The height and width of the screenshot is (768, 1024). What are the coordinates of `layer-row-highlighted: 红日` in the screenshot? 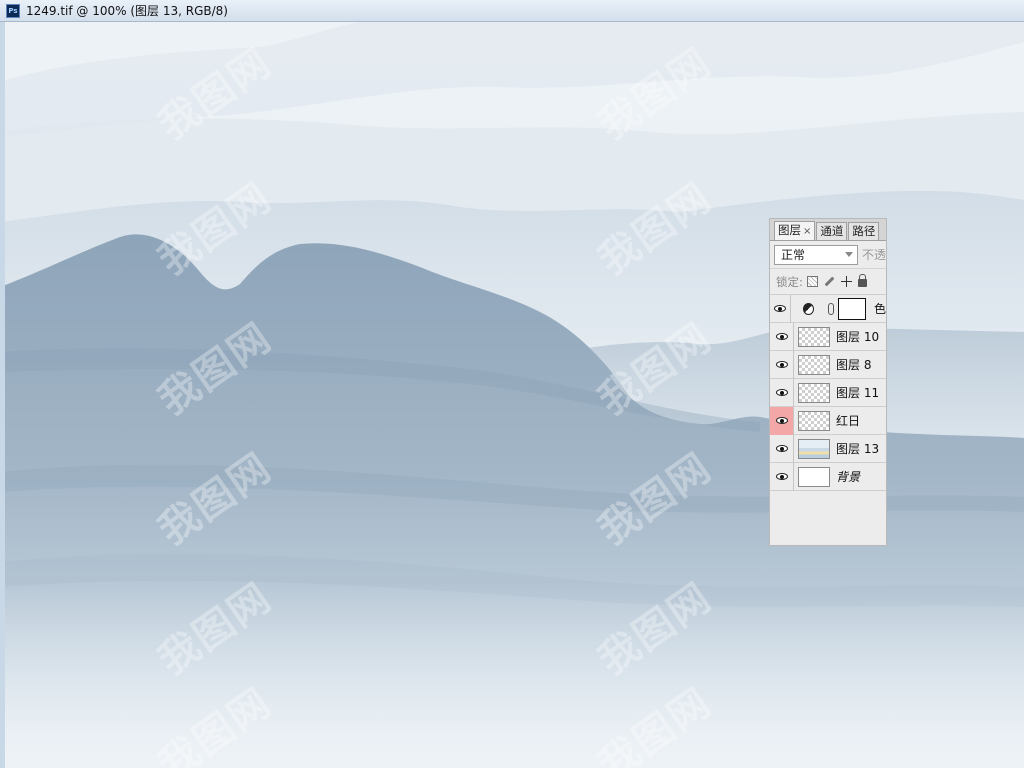 It's located at (828, 420).